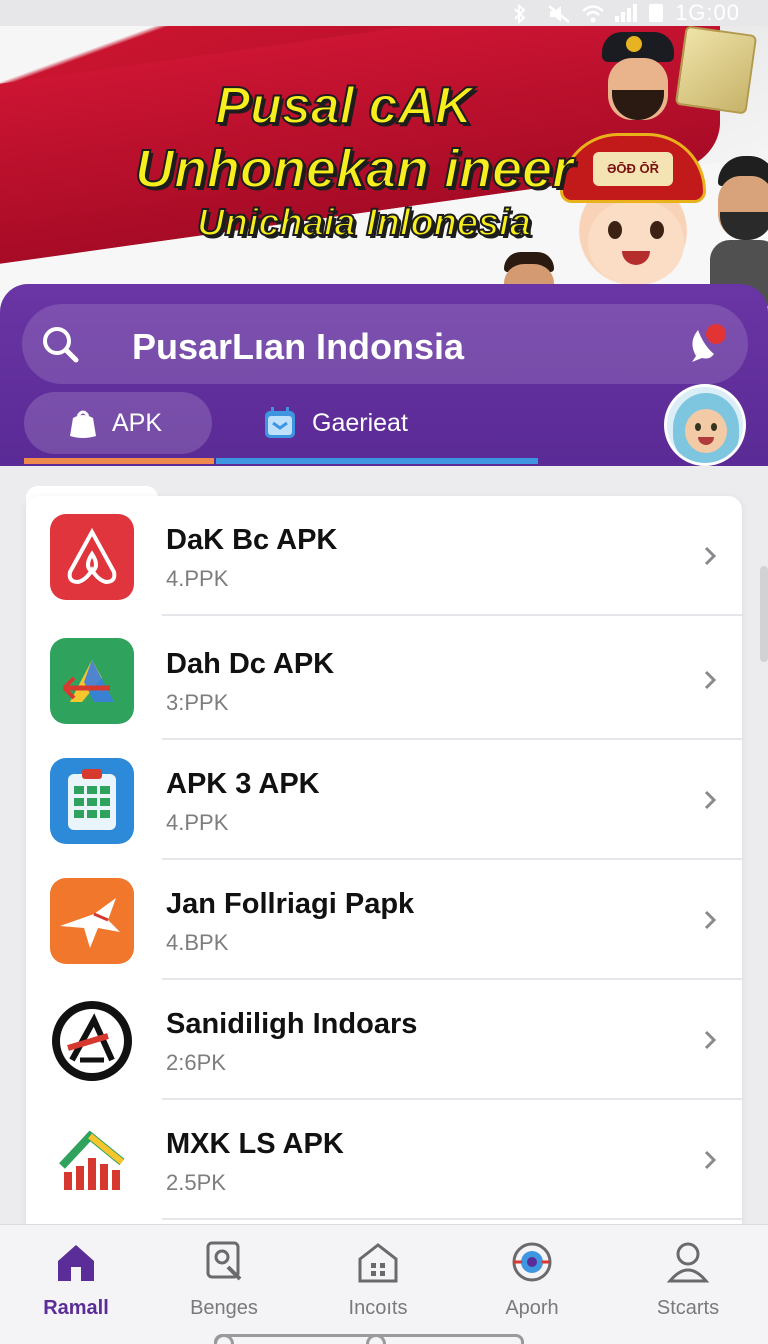  I want to click on banner-headline-2: Unhonekan ineer, so click(354, 169).